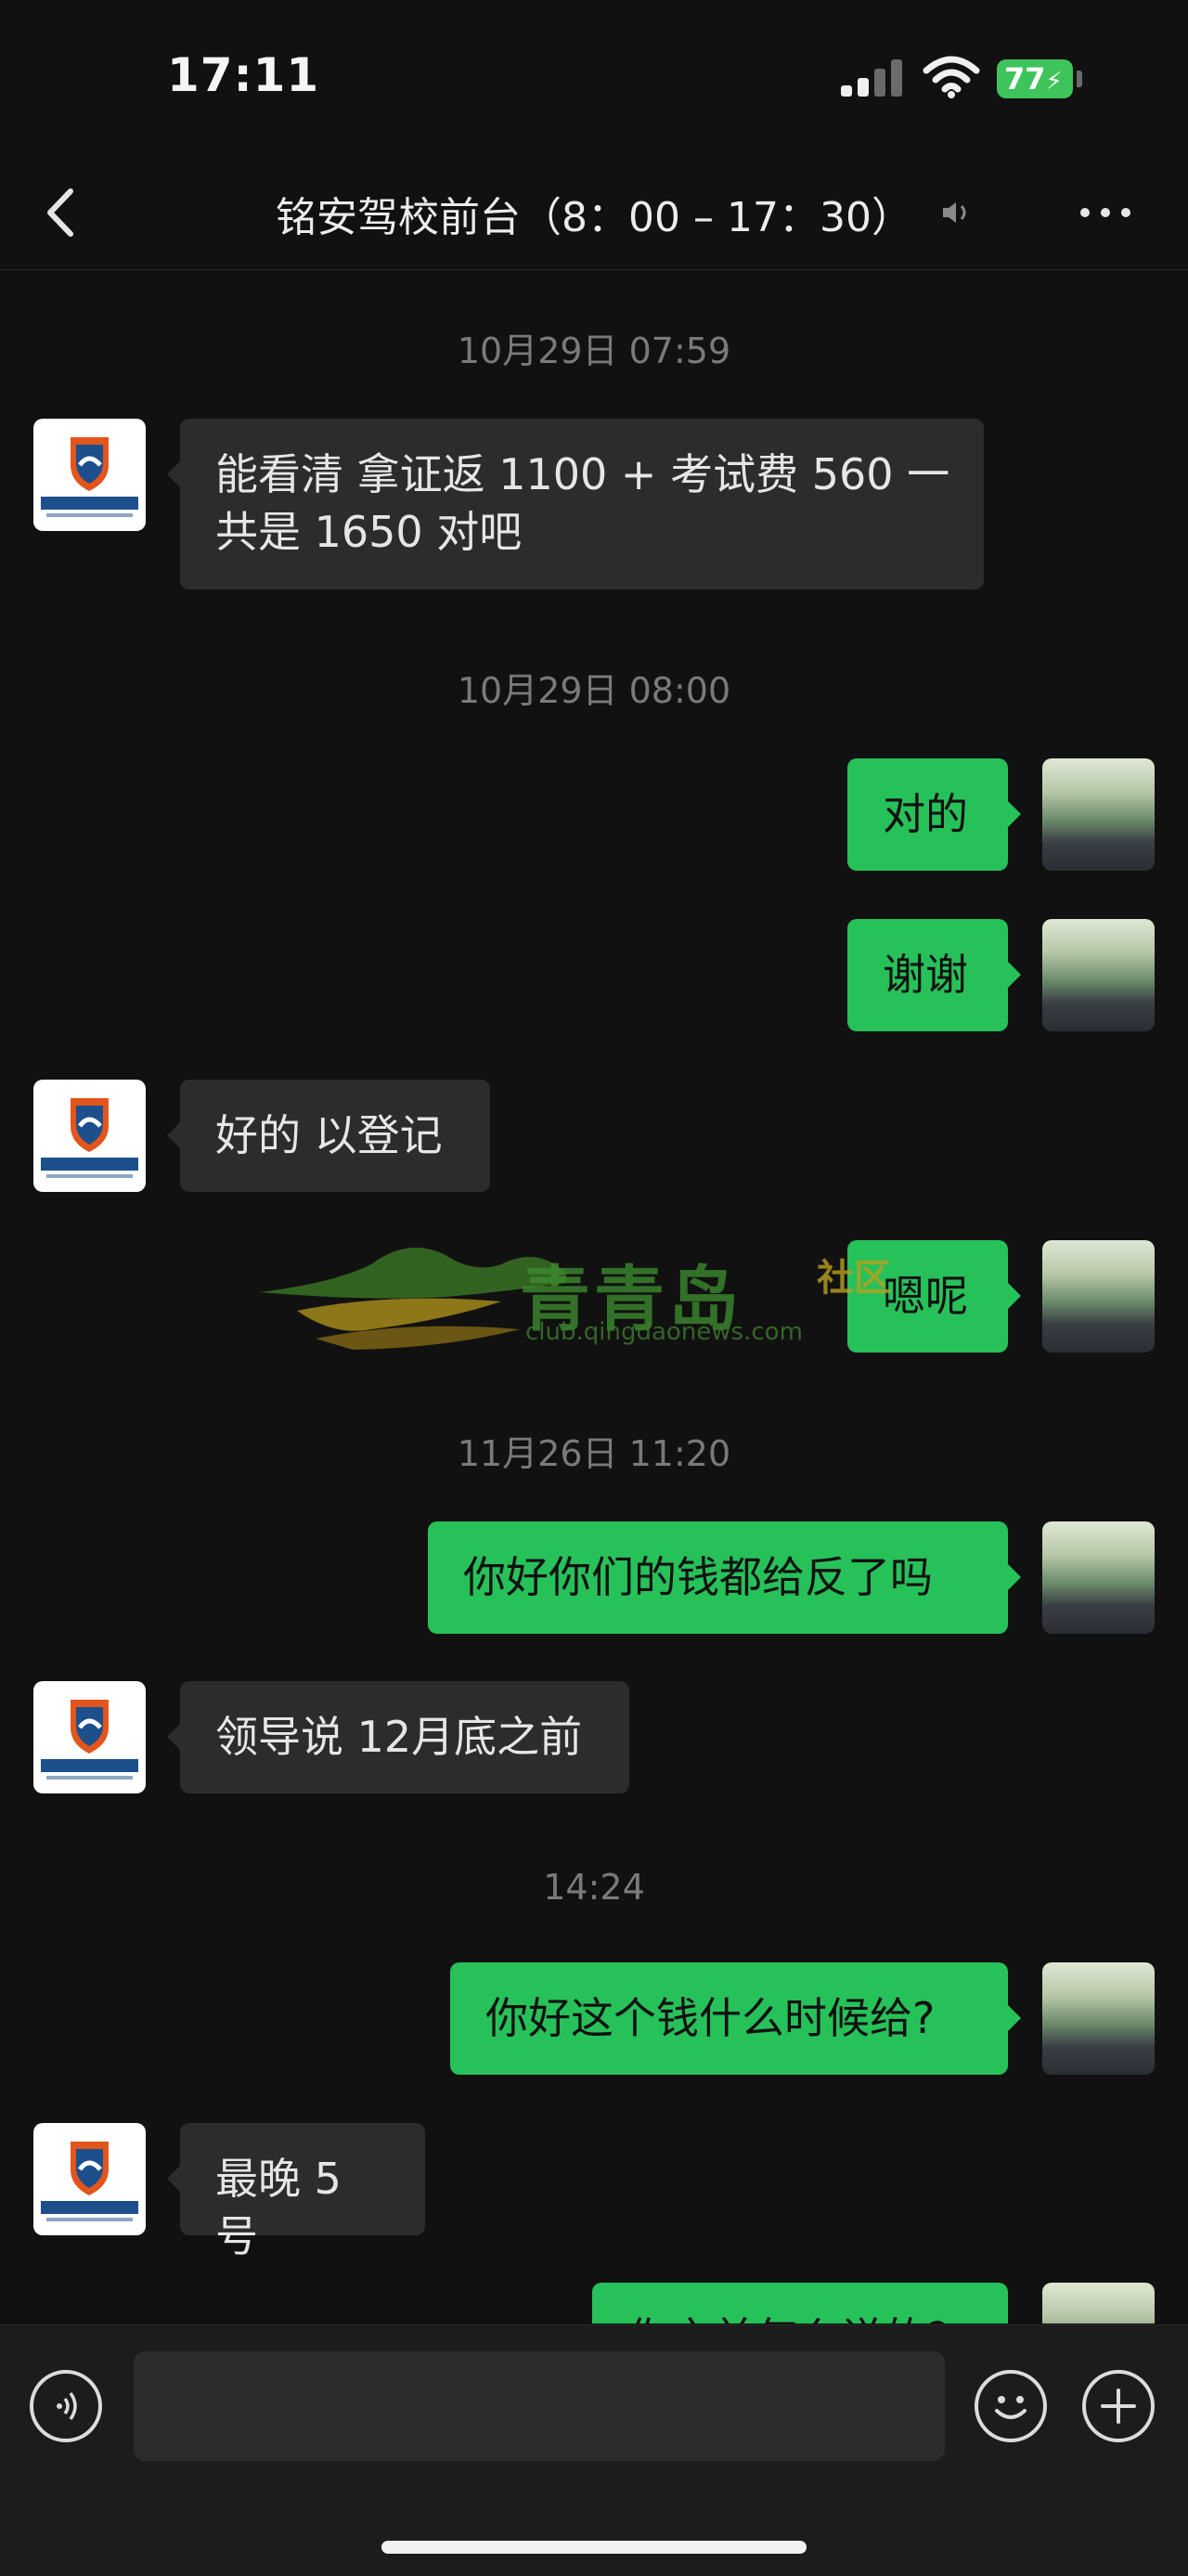 The width and height of the screenshot is (1188, 2576). What do you see at coordinates (664, 1332) in the screenshot?
I see `watermark-url: club.qingdaonews.com` at bounding box center [664, 1332].